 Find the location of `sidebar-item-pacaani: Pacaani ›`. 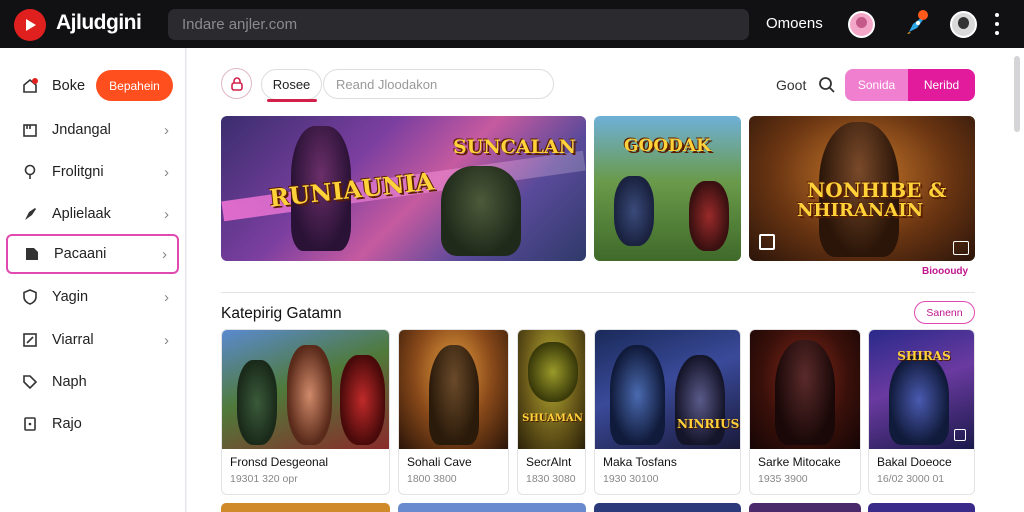

sidebar-item-pacaani: Pacaani › is located at coordinates (92, 254).